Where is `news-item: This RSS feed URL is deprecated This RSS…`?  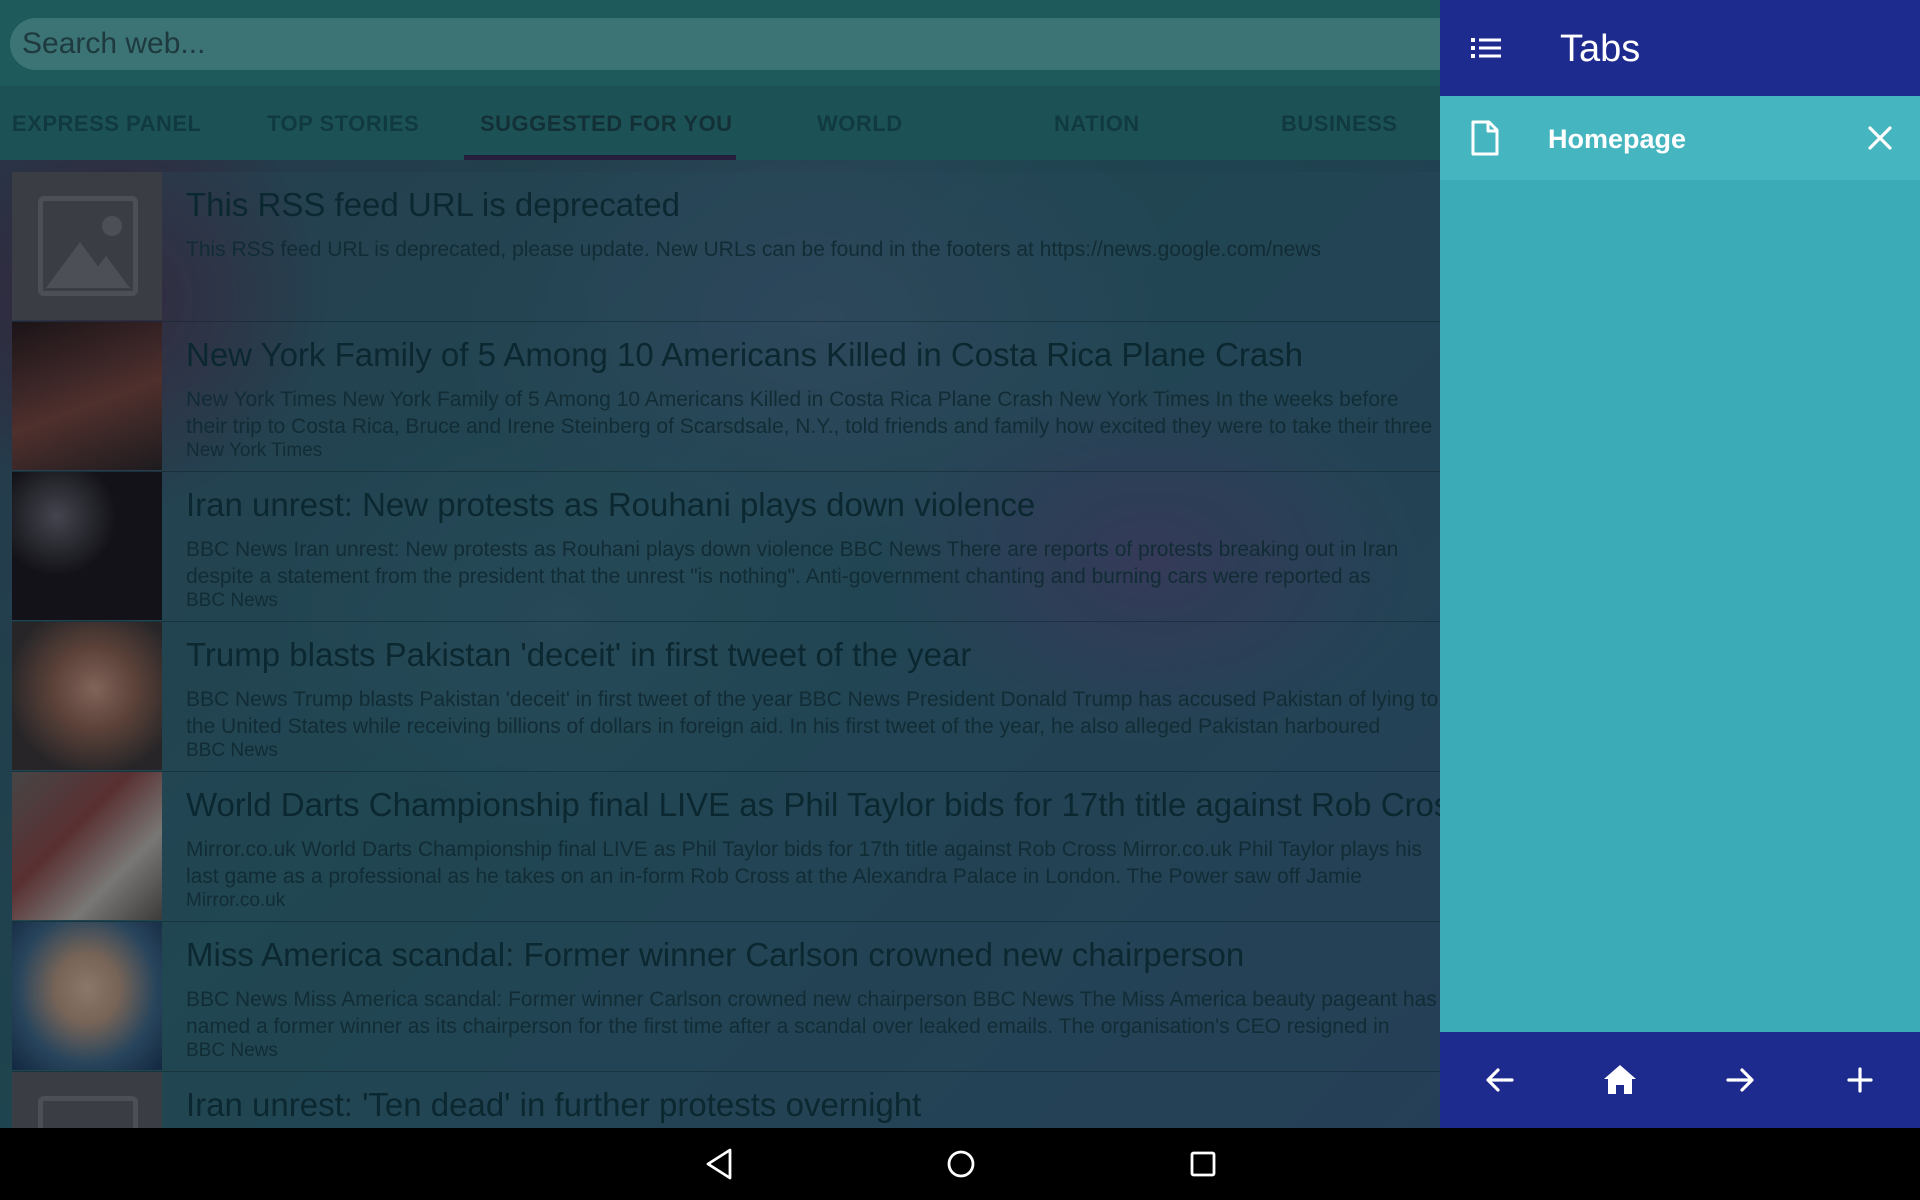 news-item: This RSS feed URL is deprecated This RSS… is located at coordinates (726, 247).